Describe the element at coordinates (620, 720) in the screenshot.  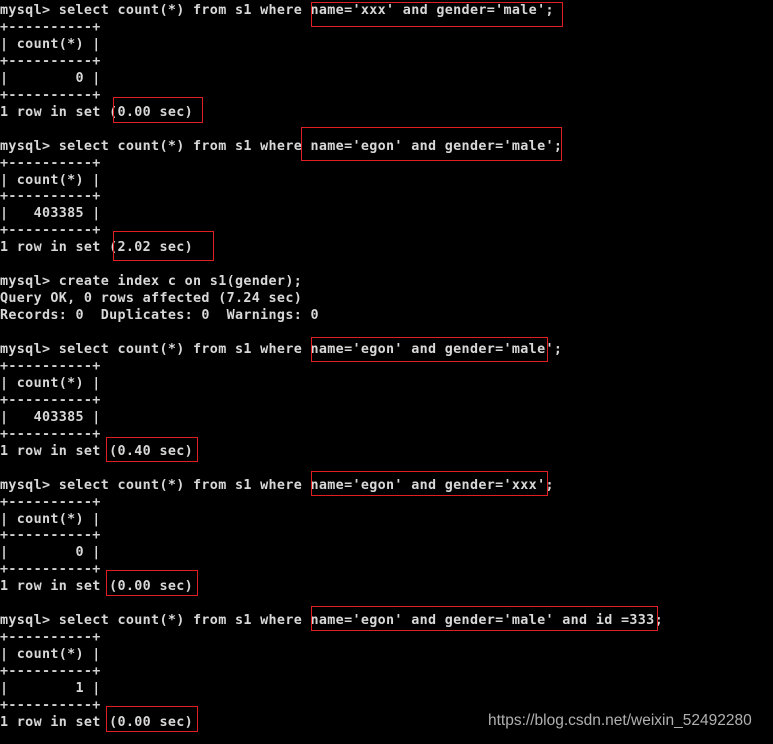
I see `watermark-text: https://blog.csdn.net/weixin_52492280` at that location.